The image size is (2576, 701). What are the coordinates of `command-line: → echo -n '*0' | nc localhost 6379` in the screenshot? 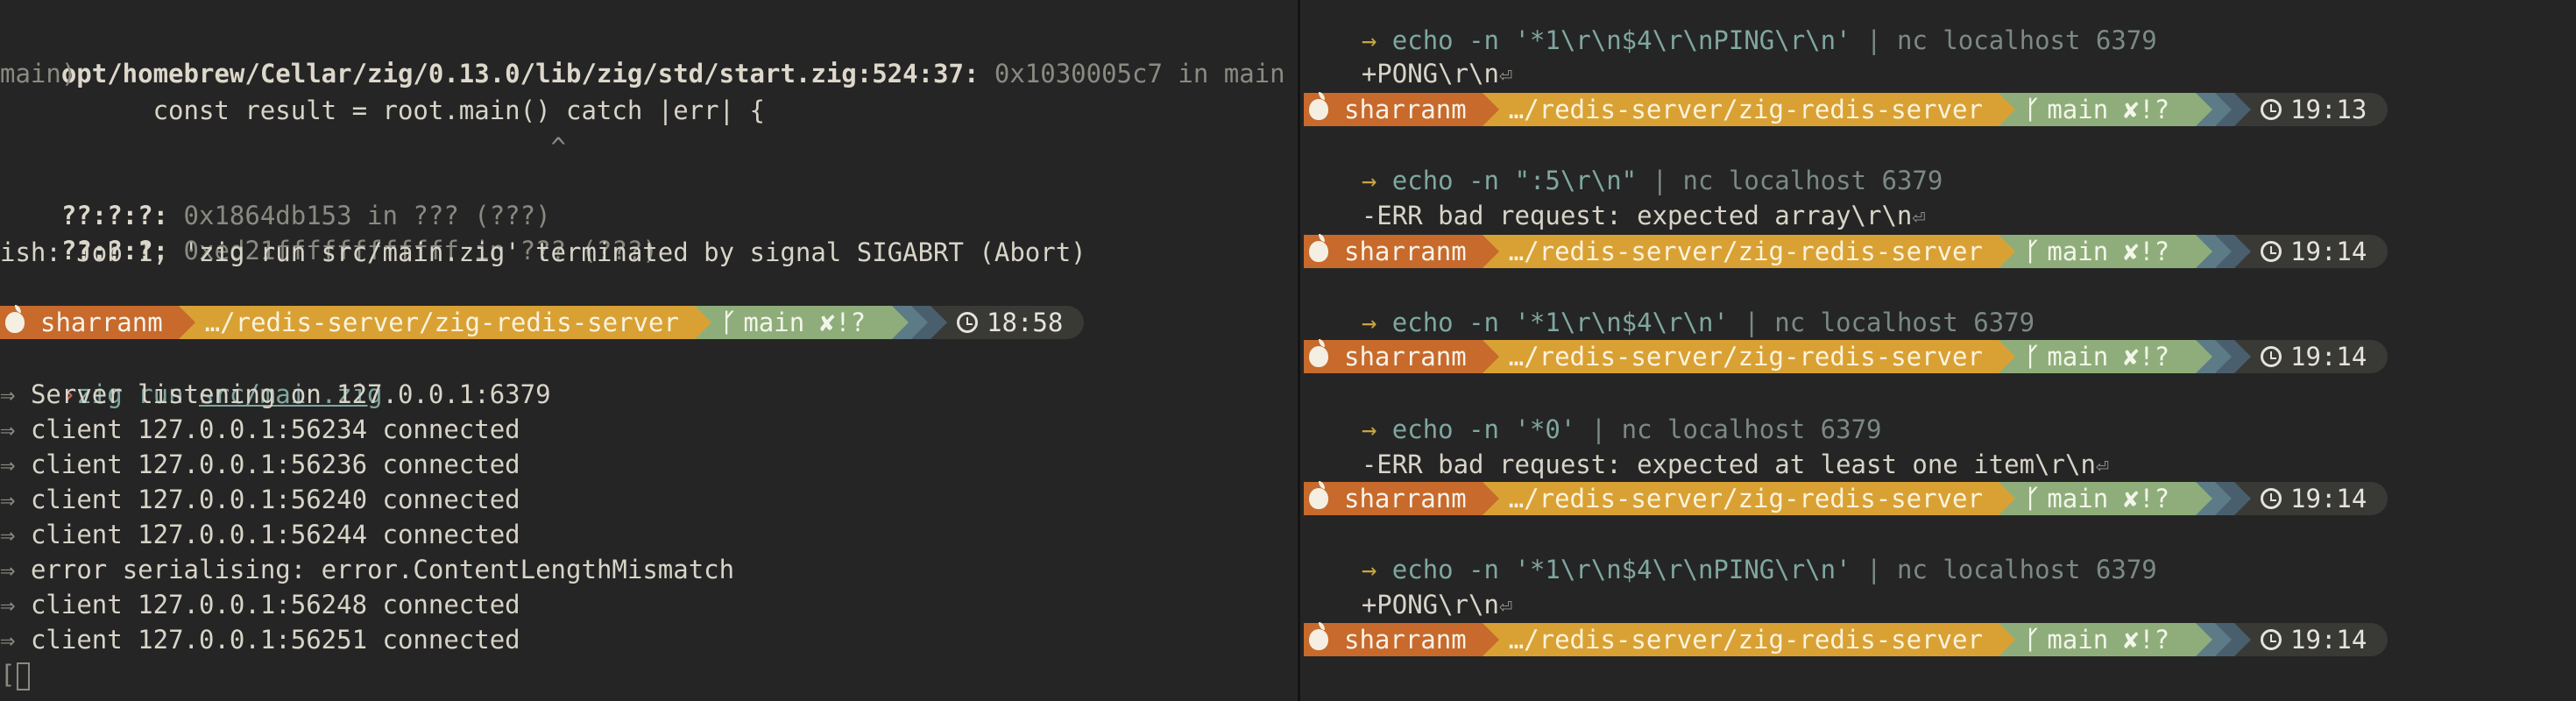 It's located at (1621, 429).